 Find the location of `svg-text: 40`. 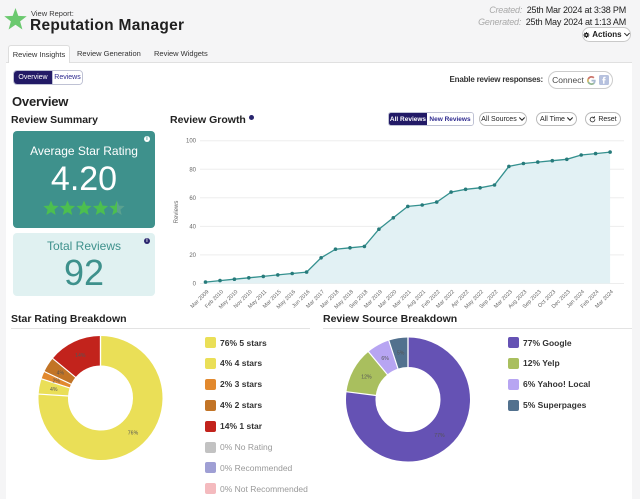

svg-text: 40 is located at coordinates (192, 227).